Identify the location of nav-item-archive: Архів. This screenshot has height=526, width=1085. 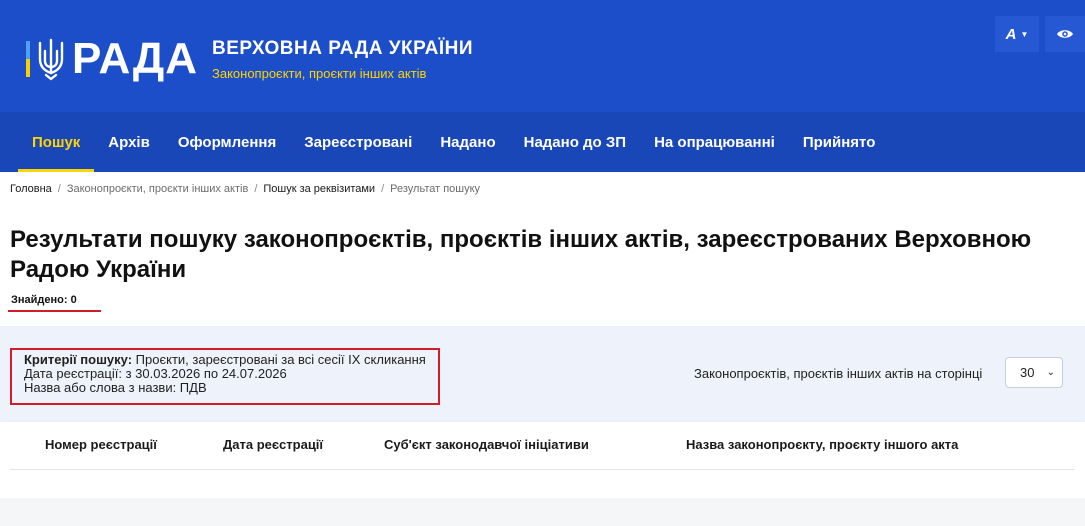
(129, 142).